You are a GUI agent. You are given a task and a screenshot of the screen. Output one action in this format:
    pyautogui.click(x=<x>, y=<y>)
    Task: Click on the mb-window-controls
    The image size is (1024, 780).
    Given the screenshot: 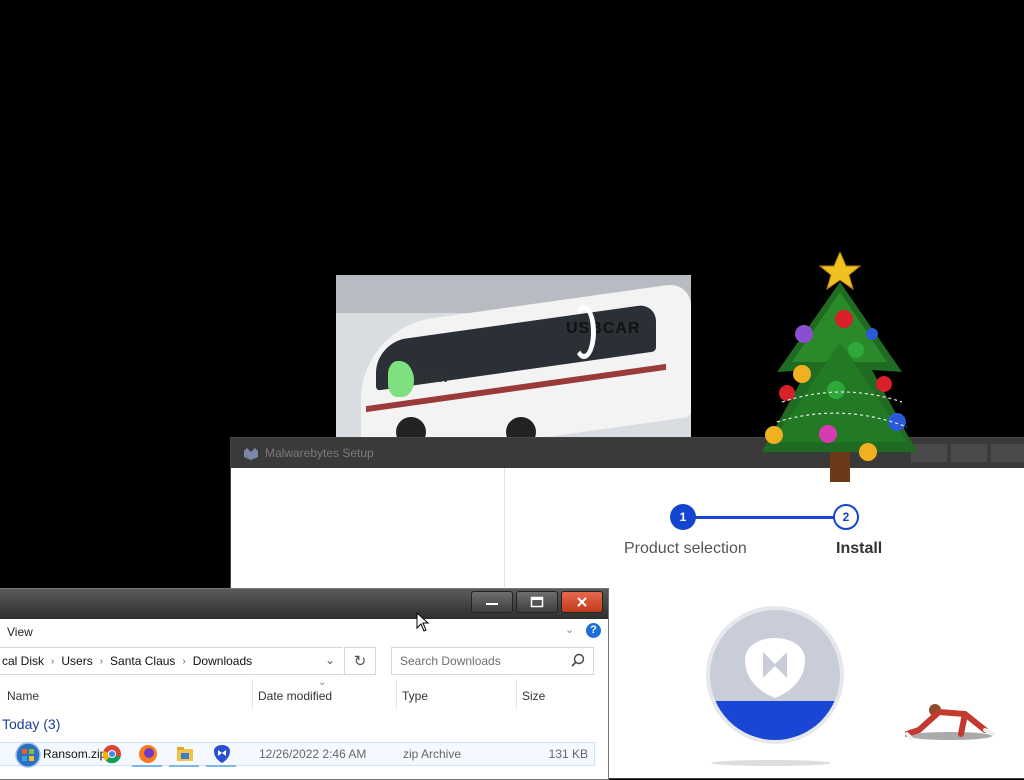 What is the action you would take?
    pyautogui.click(x=967, y=453)
    